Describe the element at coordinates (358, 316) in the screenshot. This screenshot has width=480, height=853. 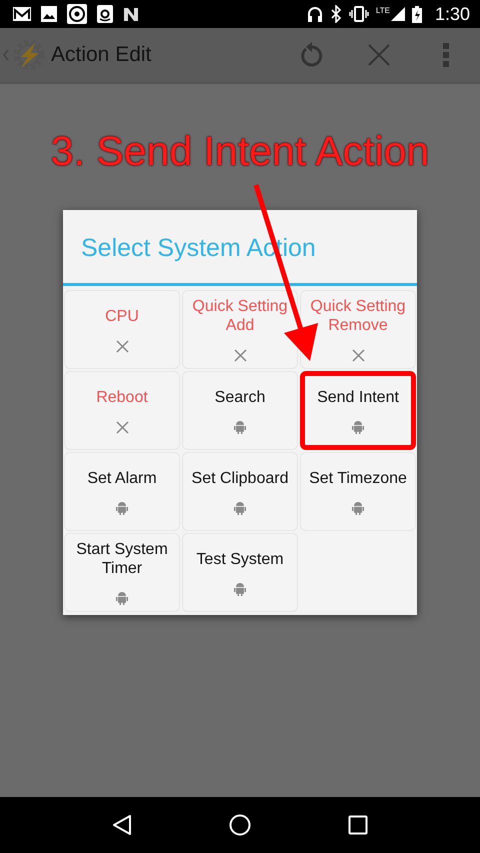
I see `action-label: Quick Setting Remove` at that location.